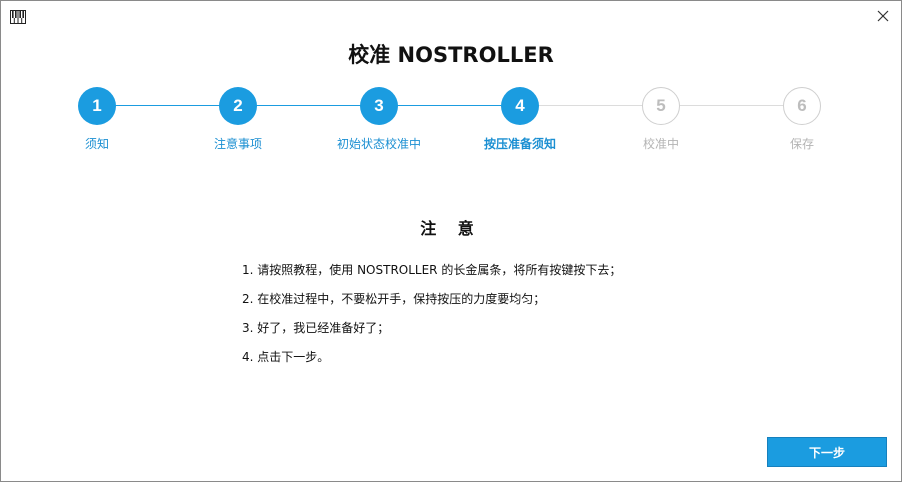  I want to click on step-1: 1 须知, so click(97, 119).